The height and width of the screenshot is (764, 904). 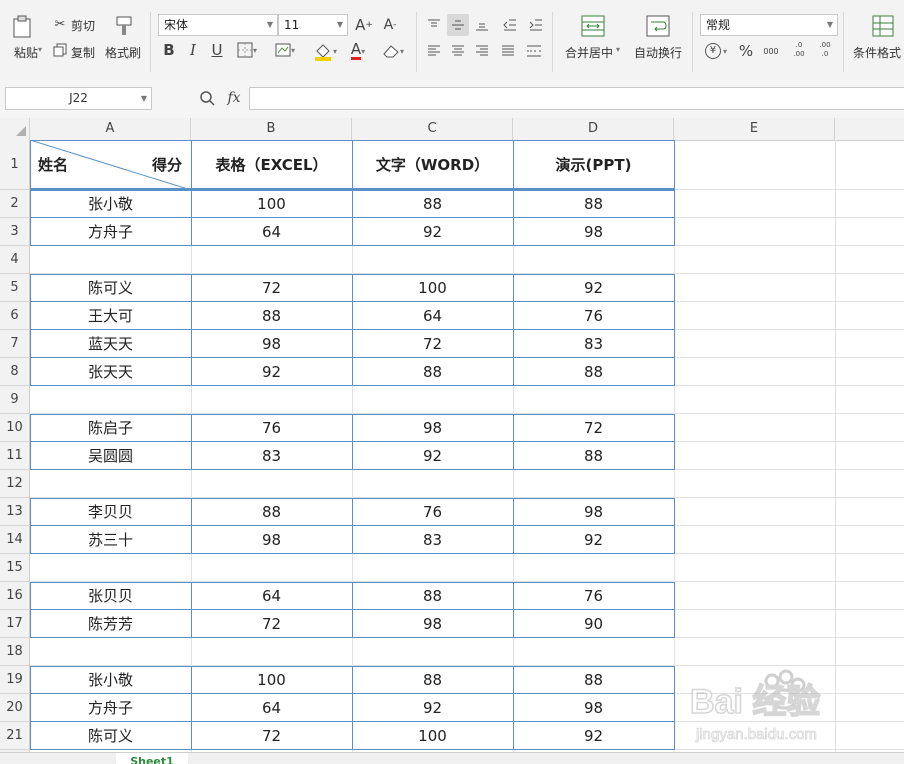 I want to click on select-all-corner, so click(x=15, y=129).